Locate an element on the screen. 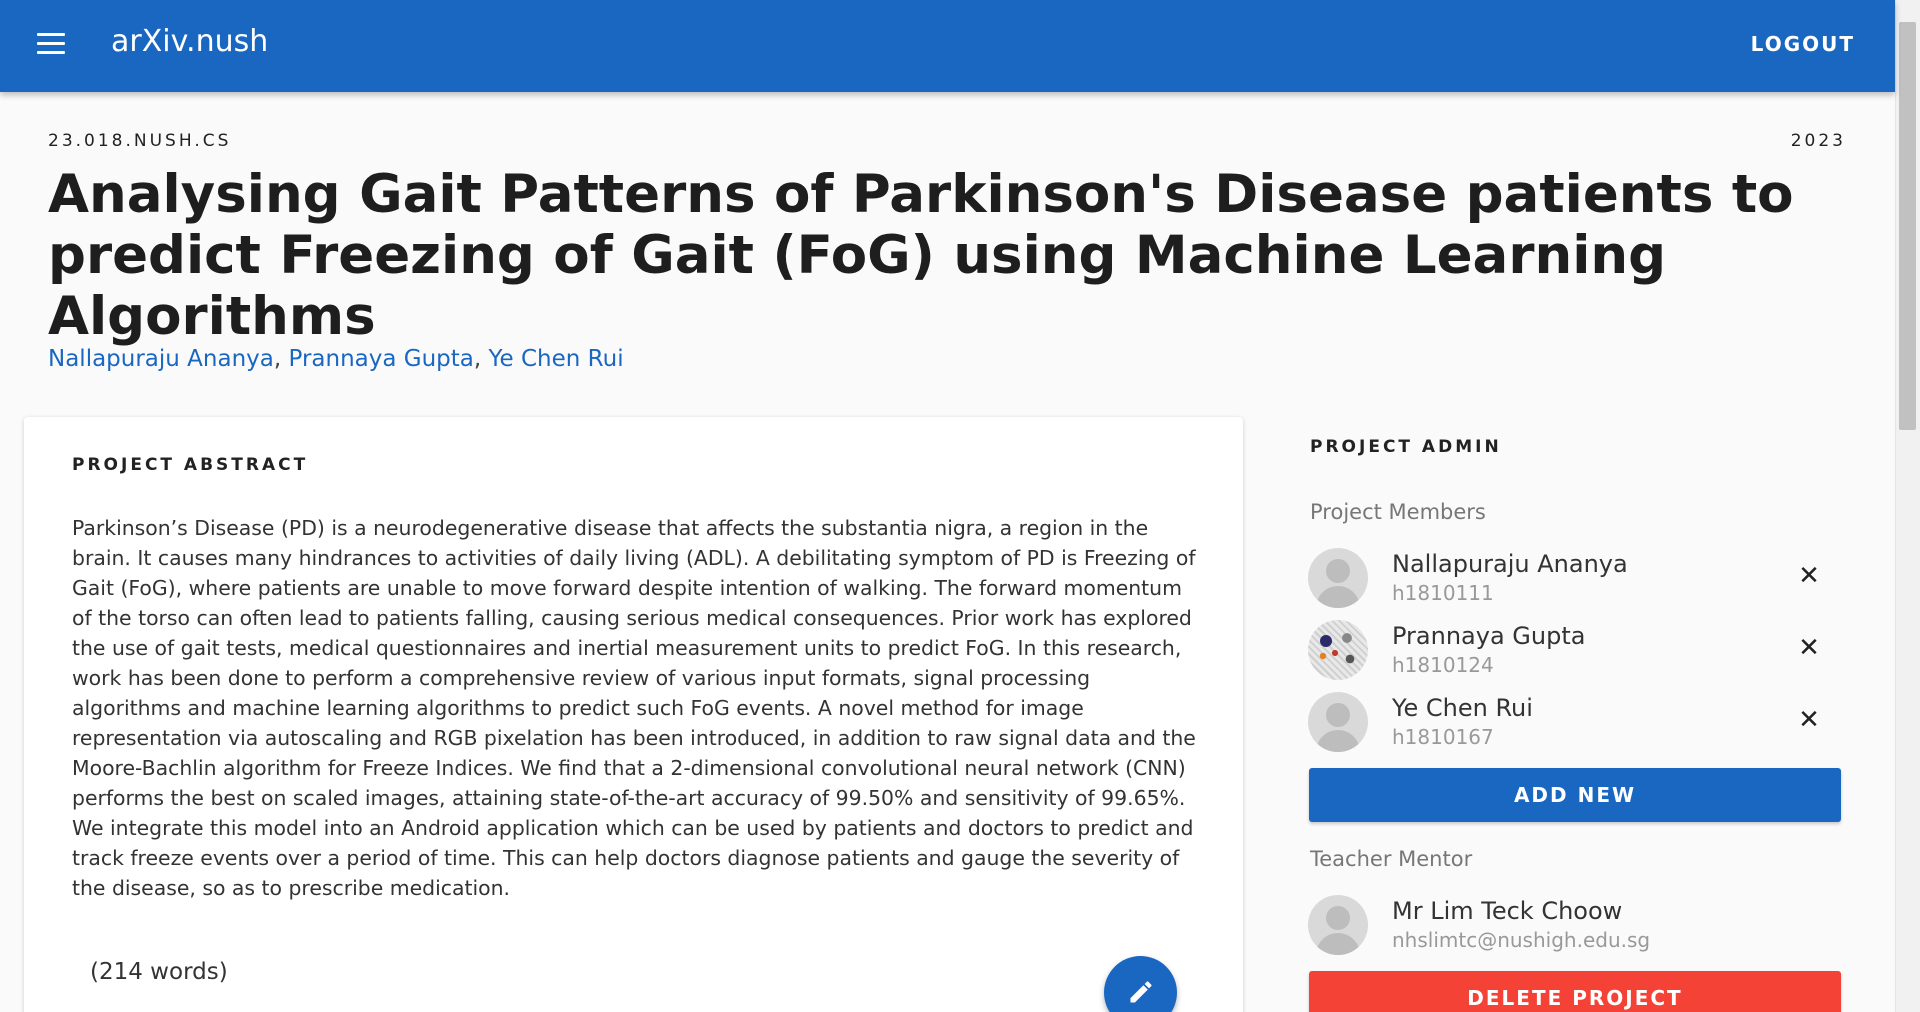 Image resolution: width=1920 pixels, height=1012 pixels. app-title: arXiv.nush is located at coordinates (189, 41).